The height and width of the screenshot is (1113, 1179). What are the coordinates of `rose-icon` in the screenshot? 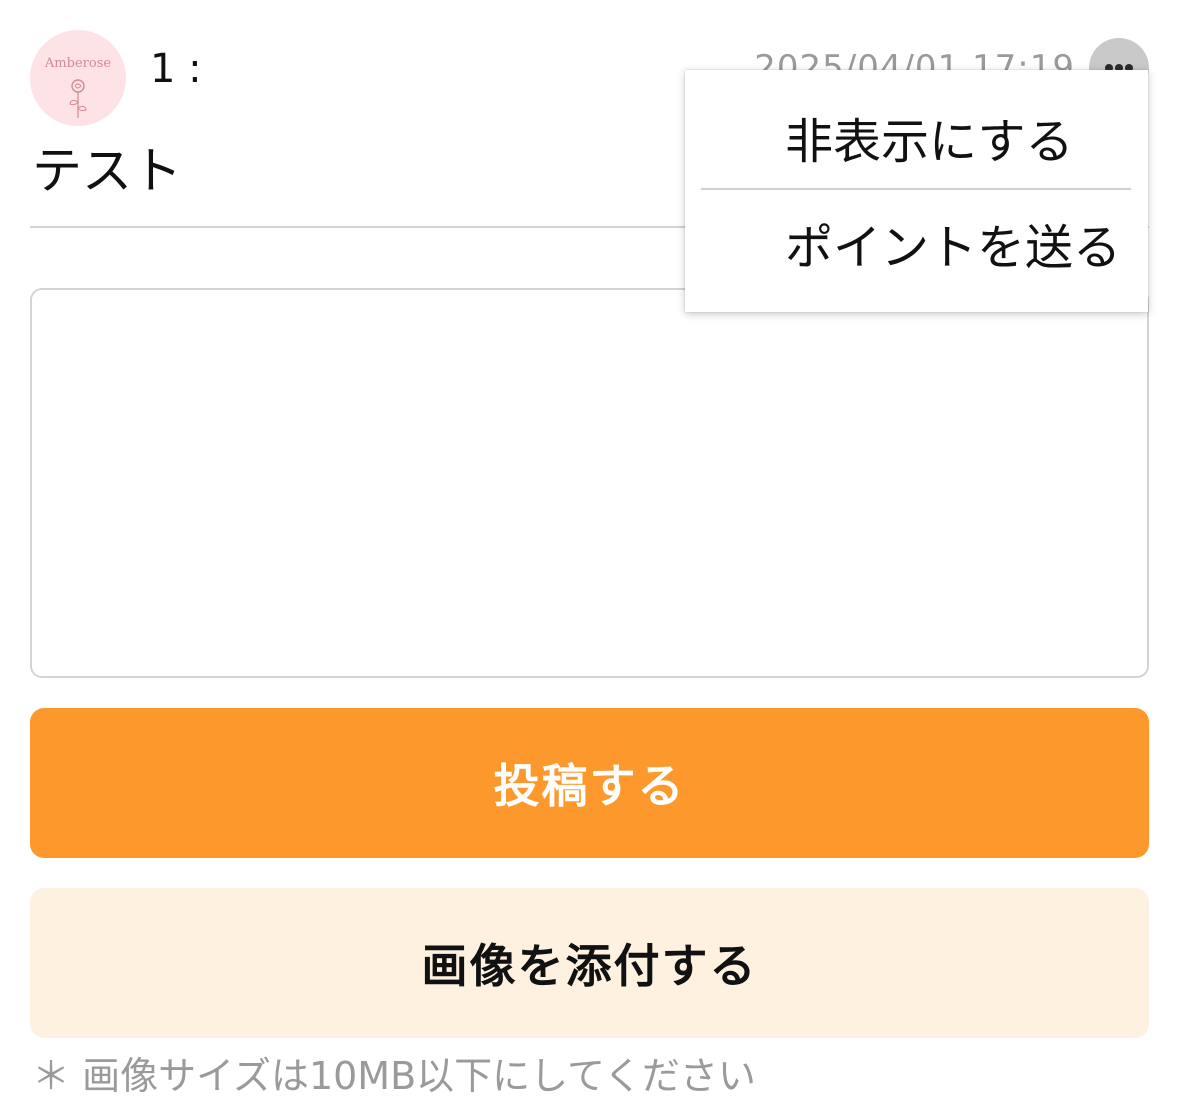 It's located at (78, 98).